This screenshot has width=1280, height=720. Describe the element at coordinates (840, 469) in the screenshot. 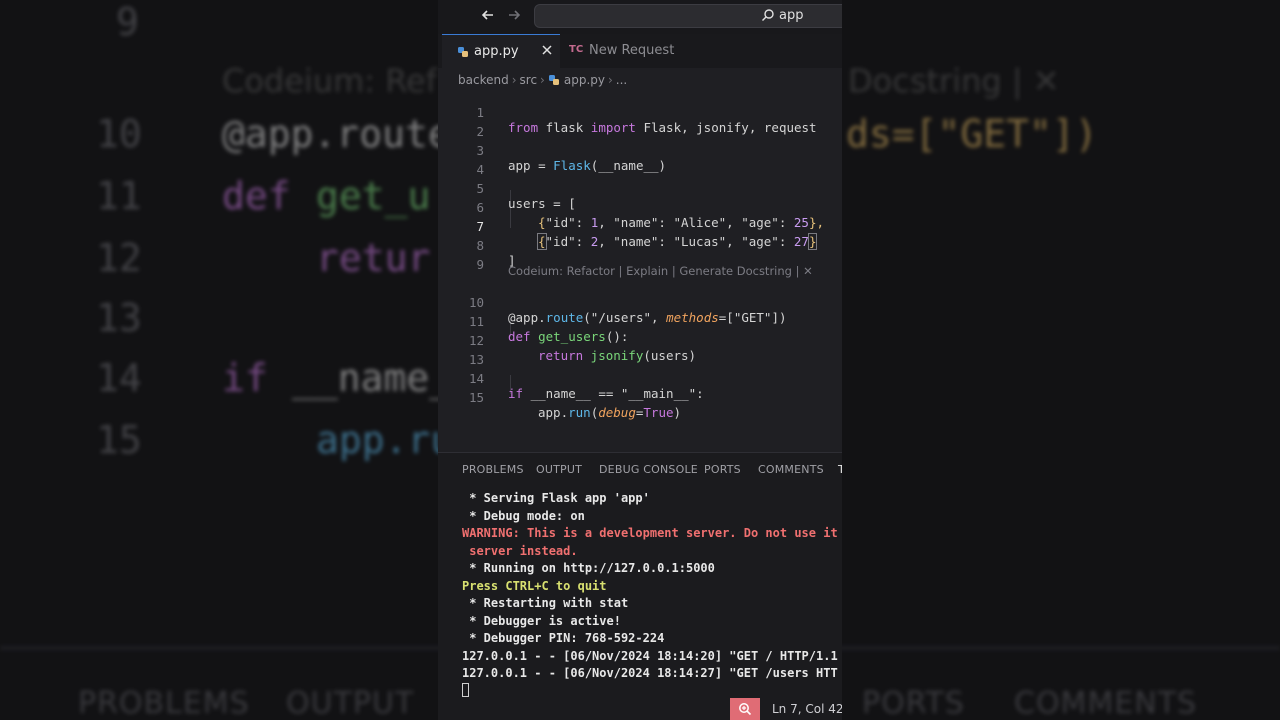

I see `tab-terminal: T` at that location.